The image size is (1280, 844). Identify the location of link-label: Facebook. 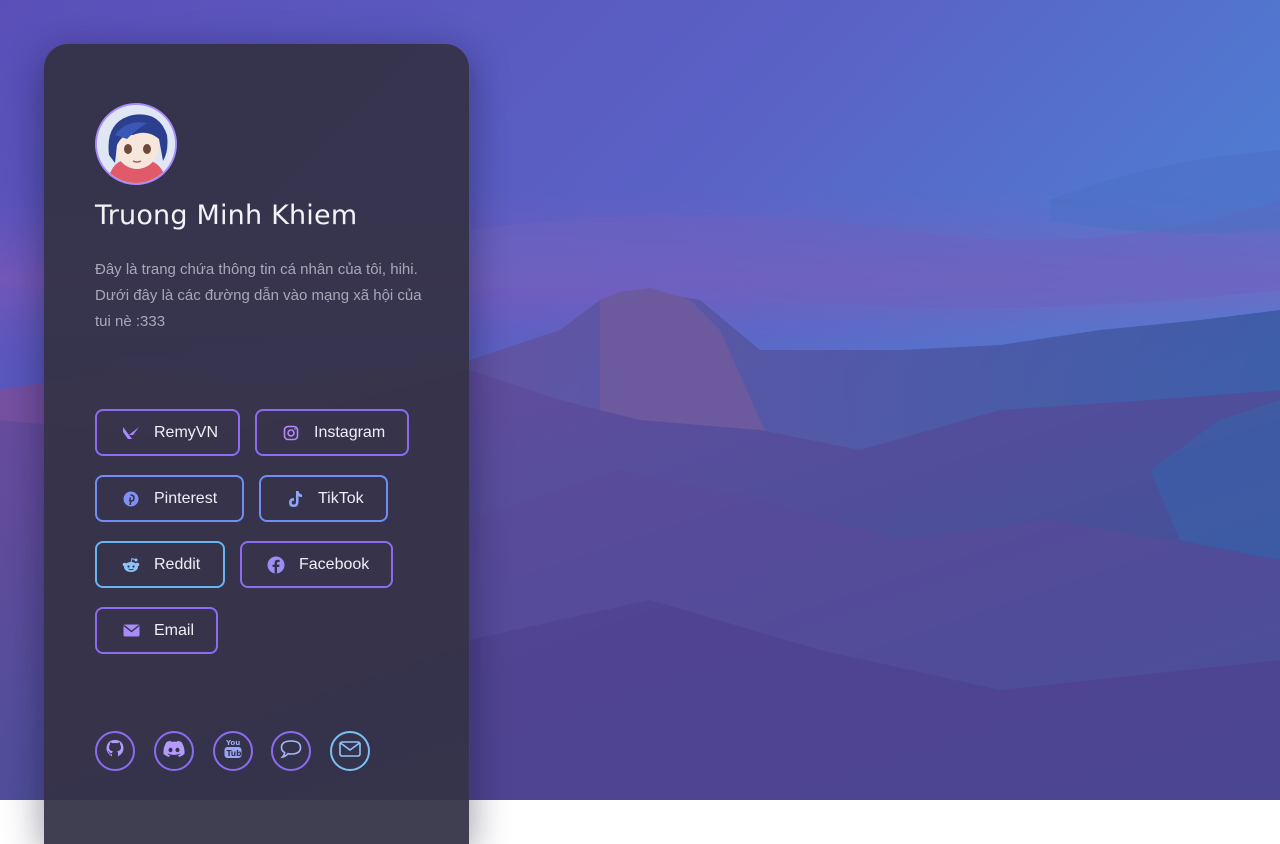
(334, 564).